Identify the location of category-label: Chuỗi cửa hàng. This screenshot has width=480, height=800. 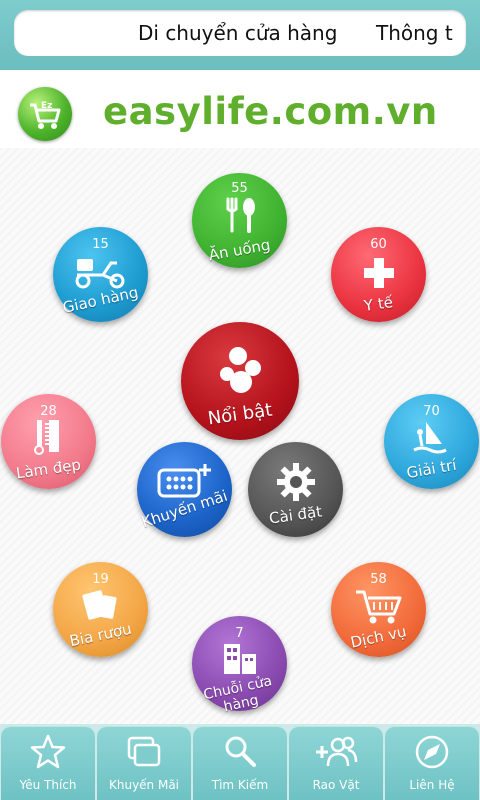
(238, 694).